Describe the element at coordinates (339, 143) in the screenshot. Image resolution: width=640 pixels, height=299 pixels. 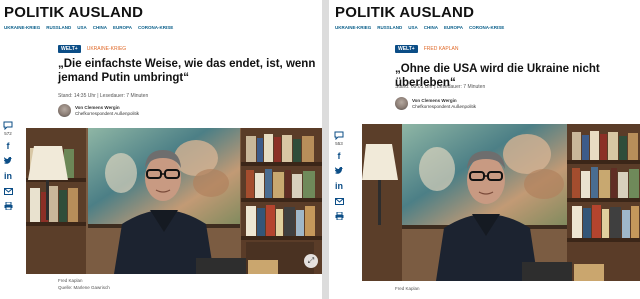
I see `comment-count: 553` at that location.